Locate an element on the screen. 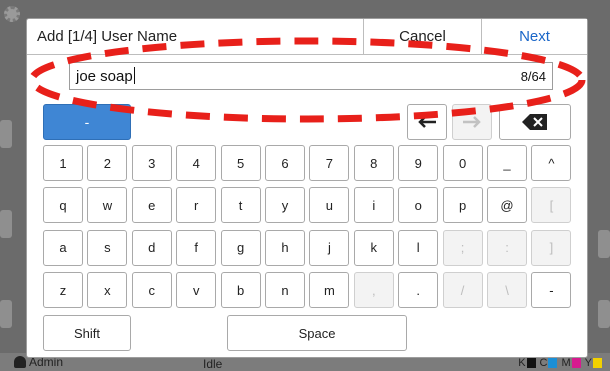 The width and height of the screenshot is (610, 371). key-row3-7: k is located at coordinates (373, 247).